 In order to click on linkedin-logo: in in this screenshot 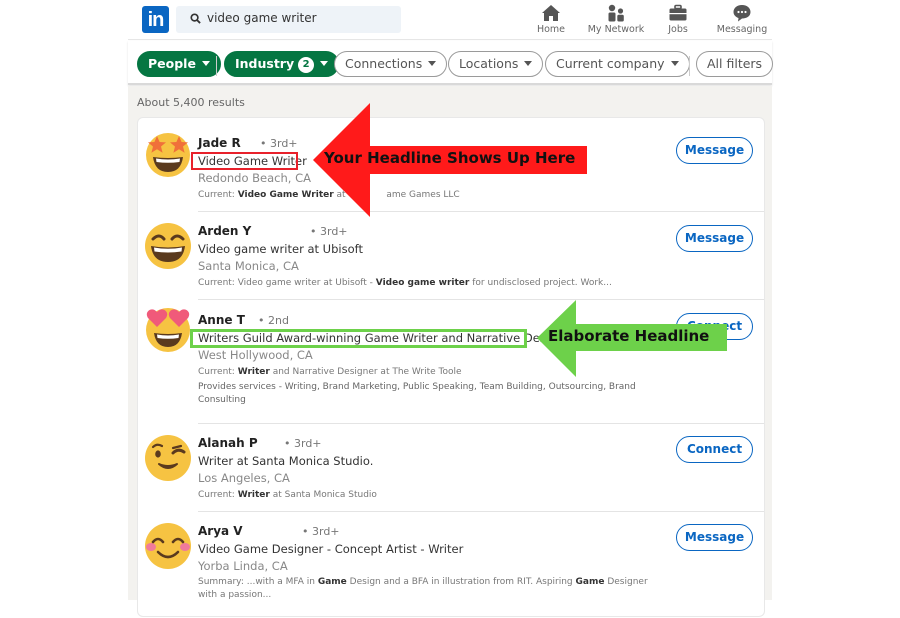, I will do `click(155, 19)`.